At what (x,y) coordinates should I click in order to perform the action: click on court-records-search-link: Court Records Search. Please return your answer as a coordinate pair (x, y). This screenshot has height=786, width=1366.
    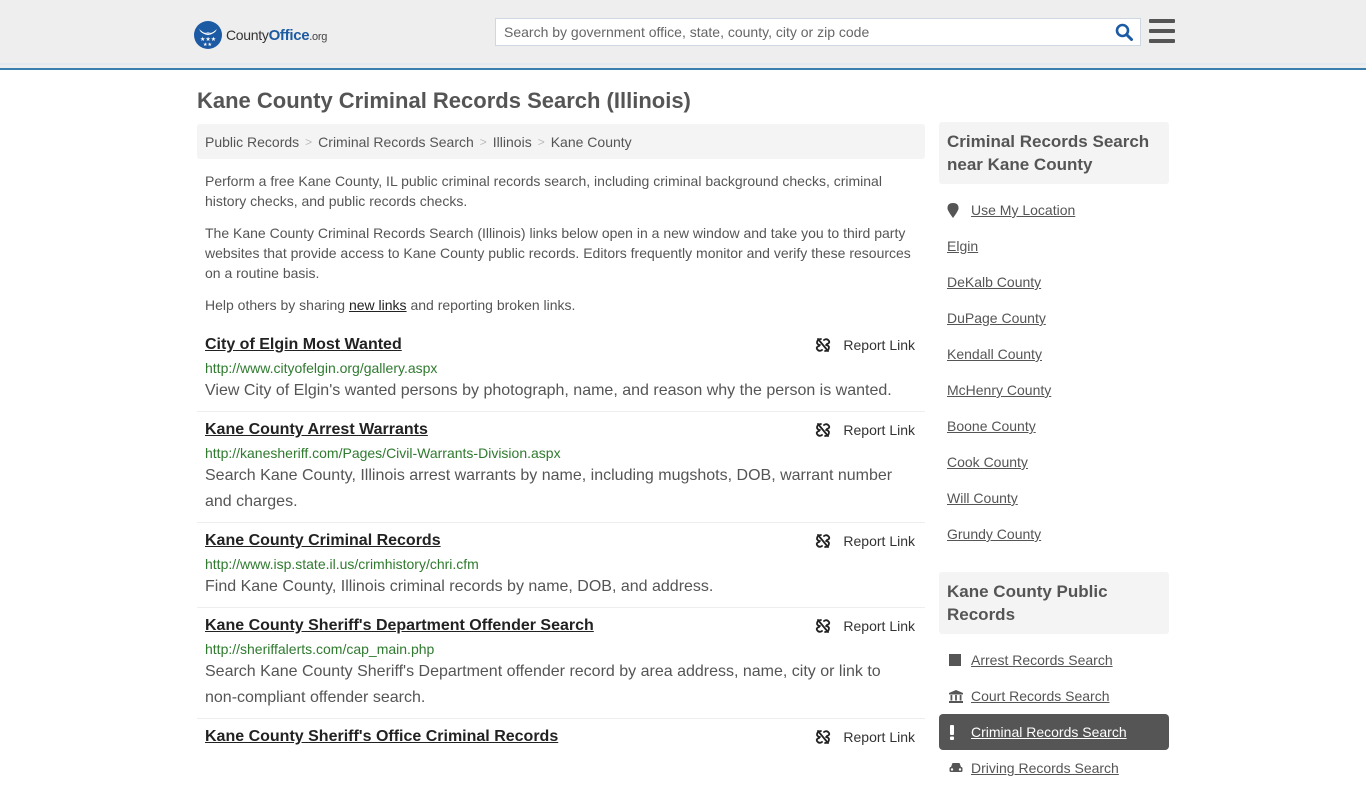
    Looking at the image, I should click on (1040, 696).